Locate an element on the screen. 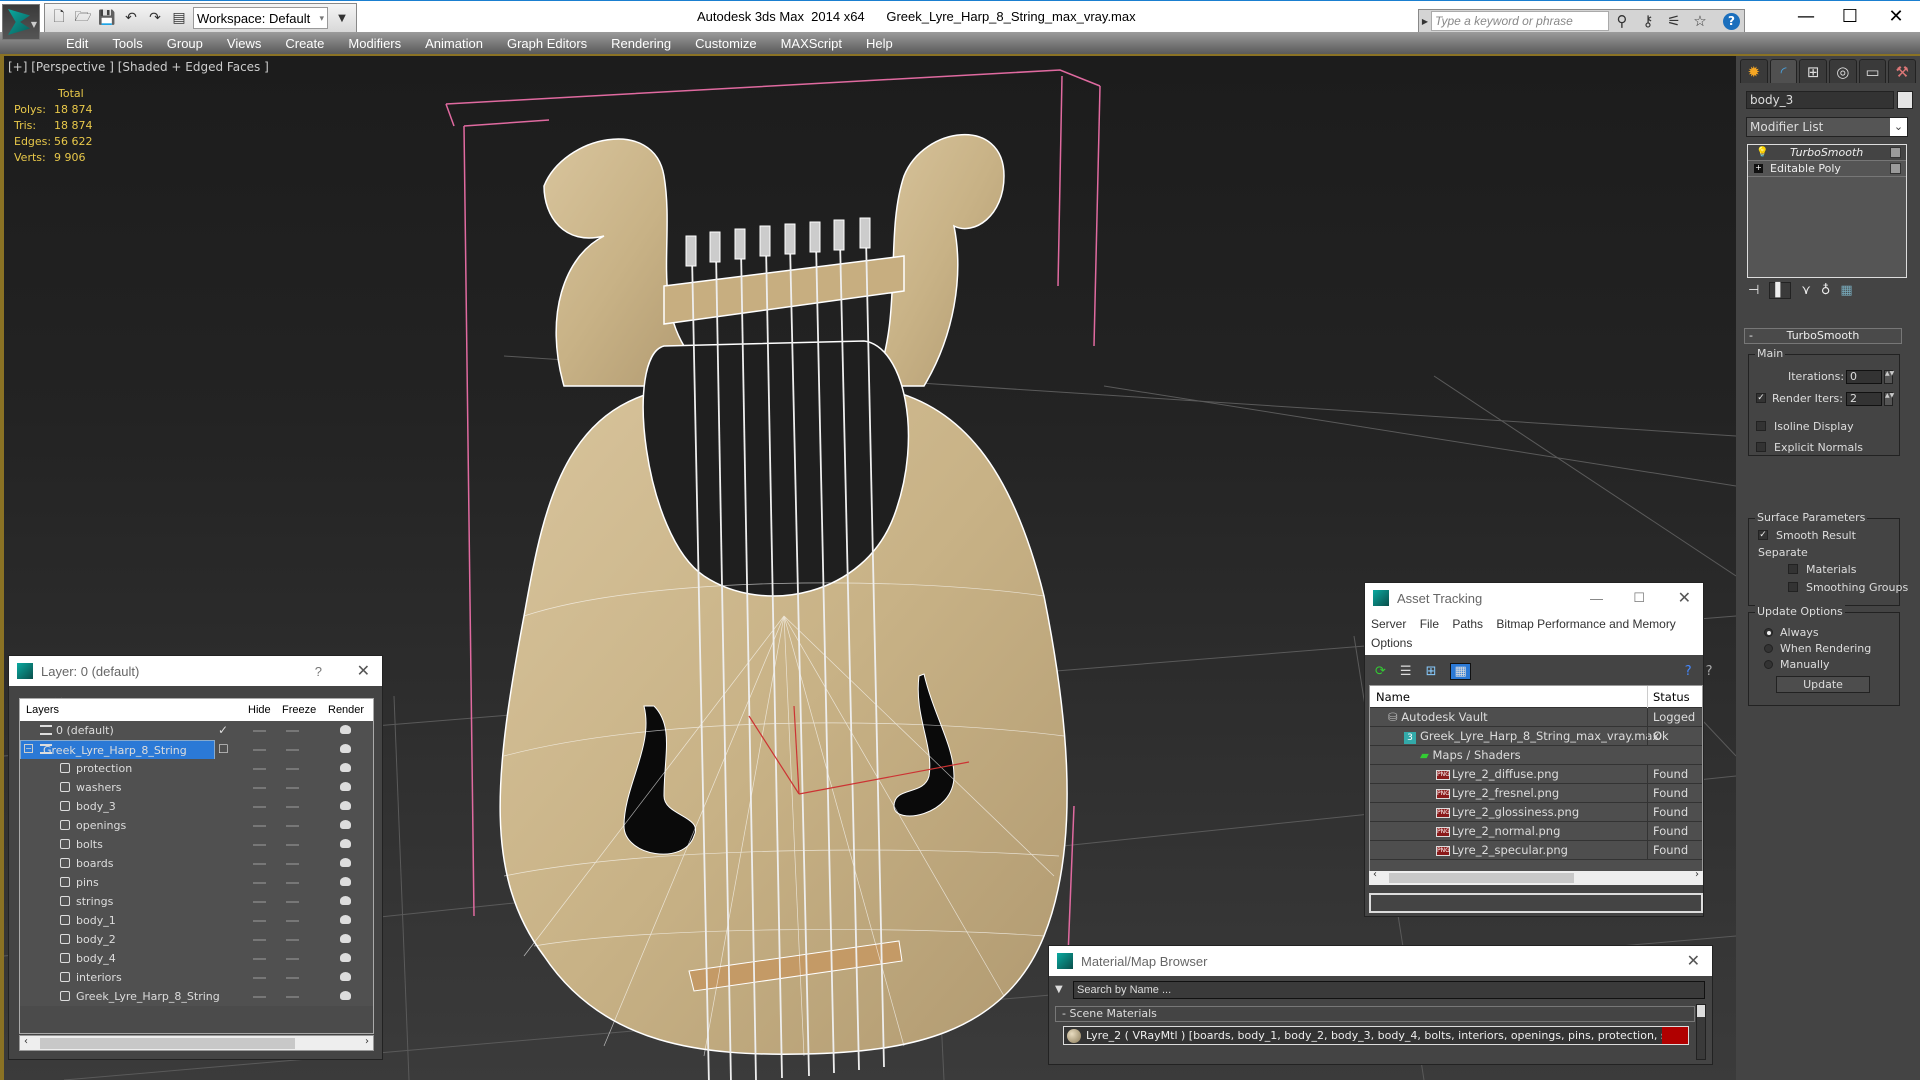 The image size is (1920, 1080). stack-item-editable-poly: + Editable Poly is located at coordinates (1827, 169).